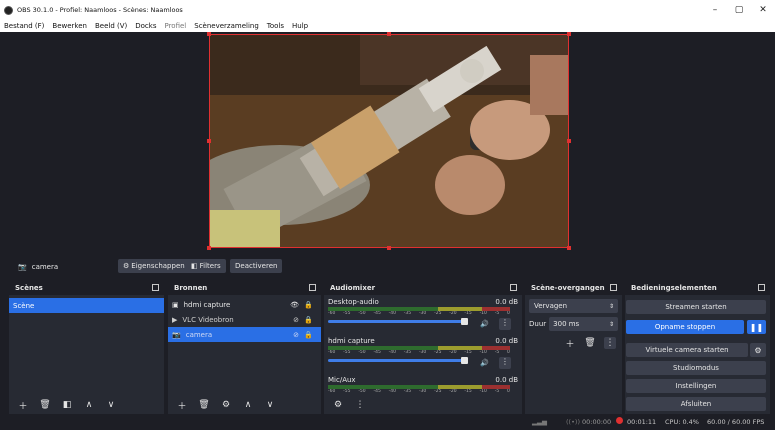  I want to click on transitions-header: Scène-overgangen, so click(573, 288).